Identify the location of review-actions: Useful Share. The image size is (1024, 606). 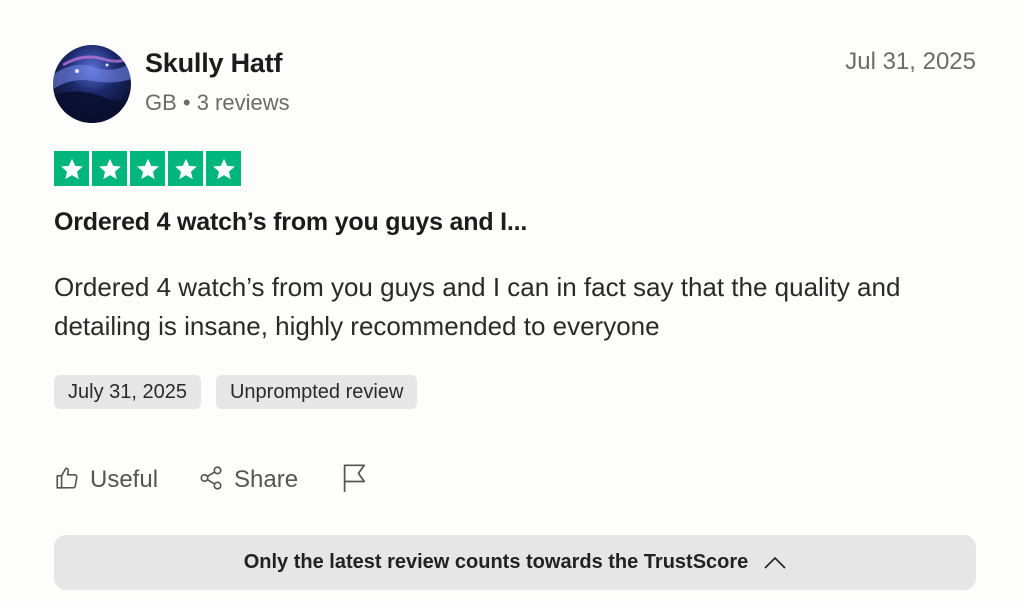
(211, 480).